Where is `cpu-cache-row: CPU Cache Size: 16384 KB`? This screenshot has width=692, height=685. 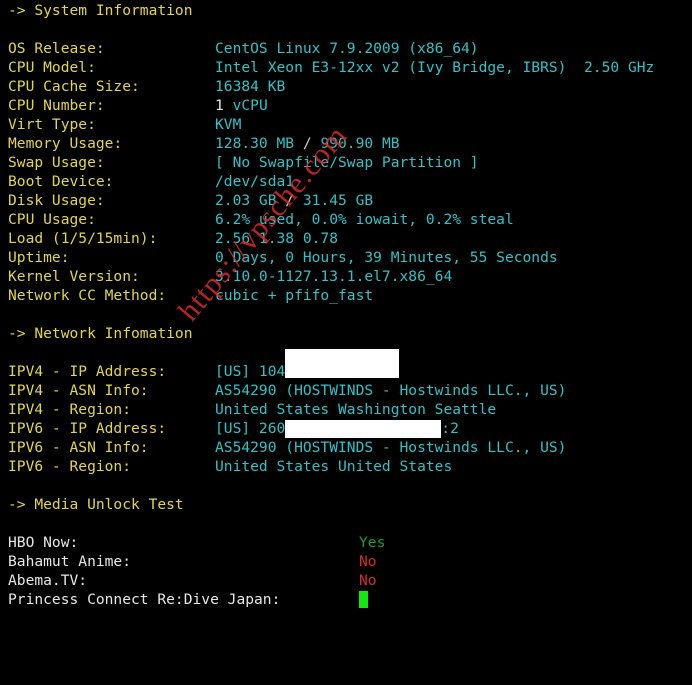 cpu-cache-row: CPU Cache Size: 16384 KB is located at coordinates (348, 86).